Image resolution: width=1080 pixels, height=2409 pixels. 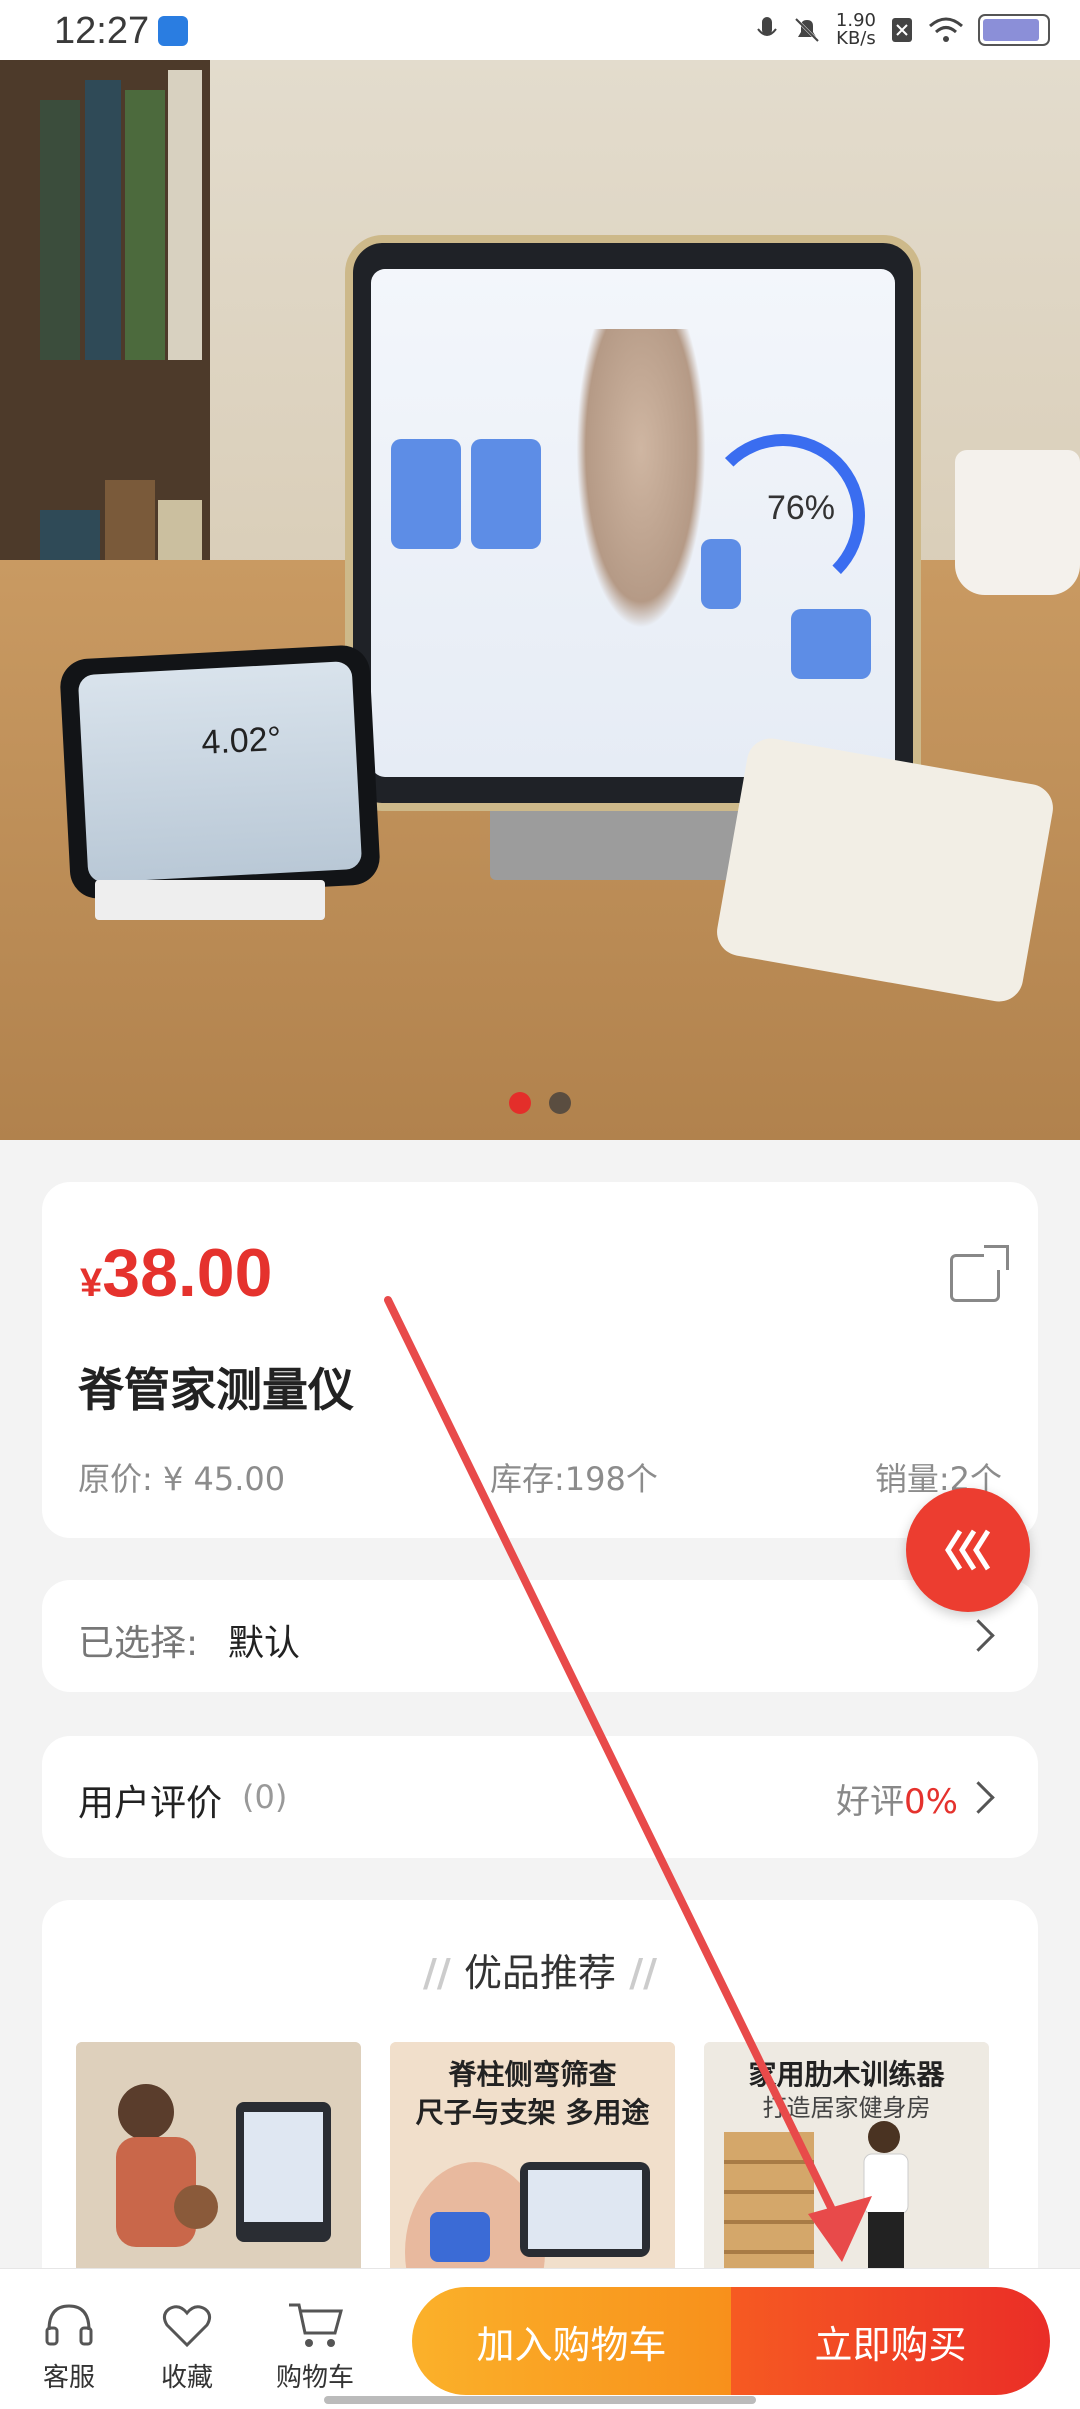 I want to click on selection-label: 已选择:, so click(x=138, y=1643).